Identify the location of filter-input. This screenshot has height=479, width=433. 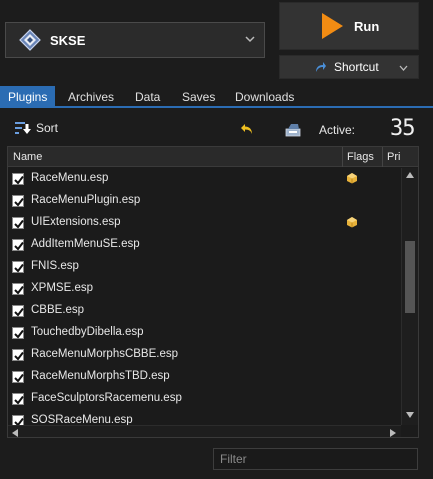
(315, 459).